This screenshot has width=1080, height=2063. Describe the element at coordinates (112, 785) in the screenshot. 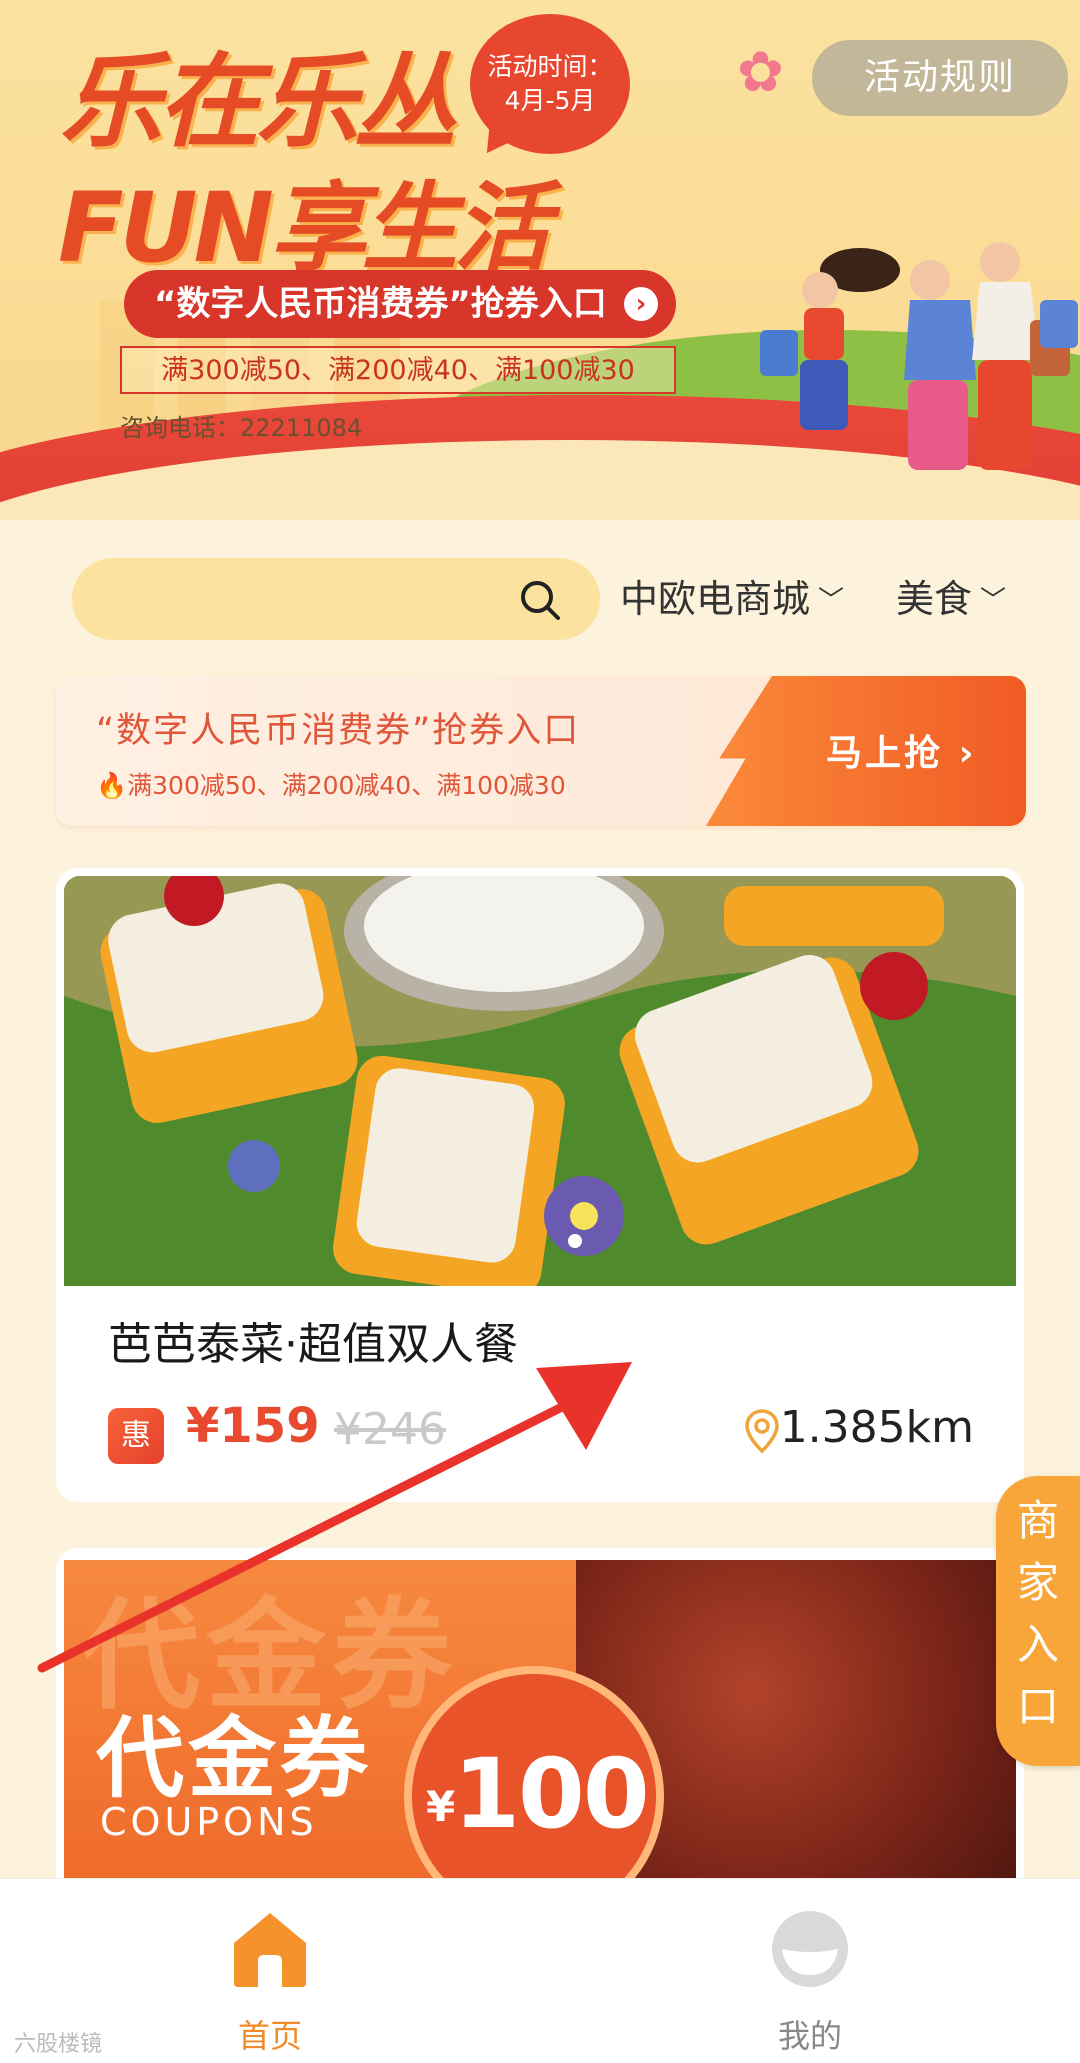

I see `fire-icon: 🔥` at that location.